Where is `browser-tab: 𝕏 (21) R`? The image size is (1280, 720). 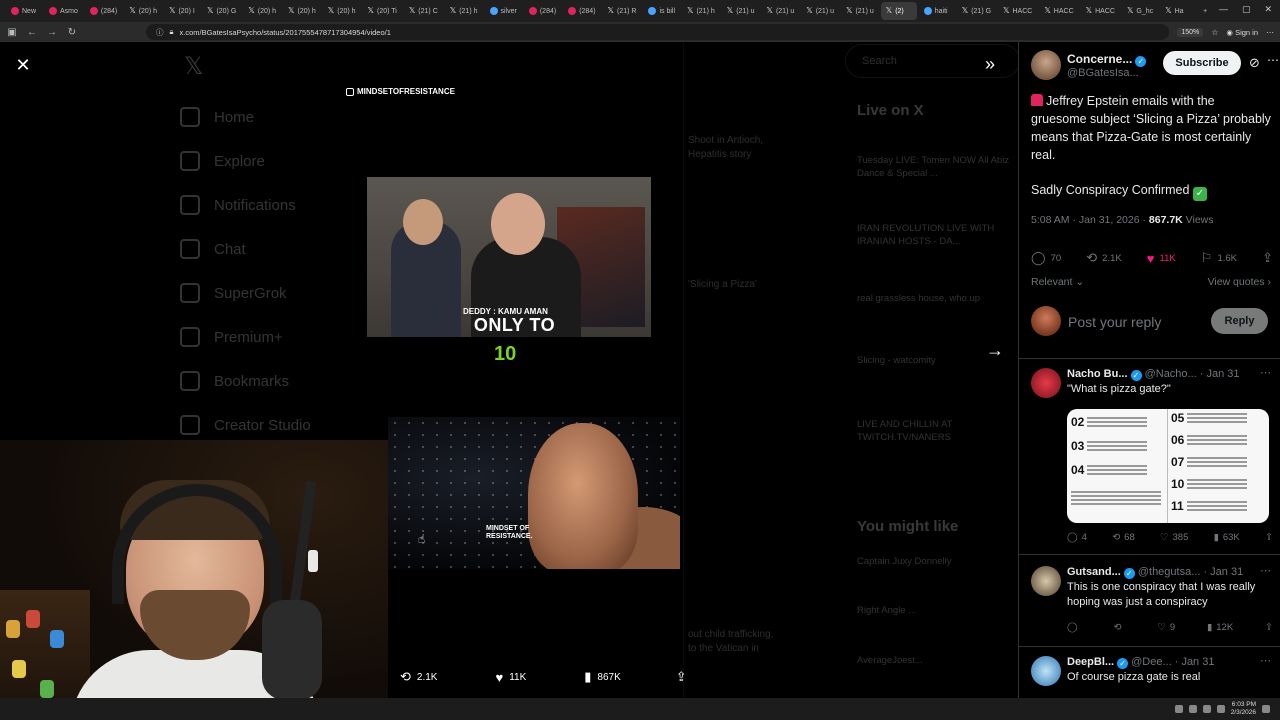 browser-tab: 𝕏 (21) R is located at coordinates (622, 11).